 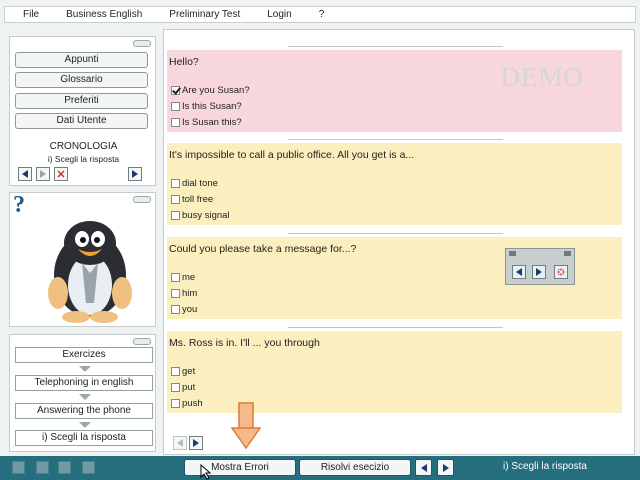 I want to click on option: push, so click(x=187, y=403).